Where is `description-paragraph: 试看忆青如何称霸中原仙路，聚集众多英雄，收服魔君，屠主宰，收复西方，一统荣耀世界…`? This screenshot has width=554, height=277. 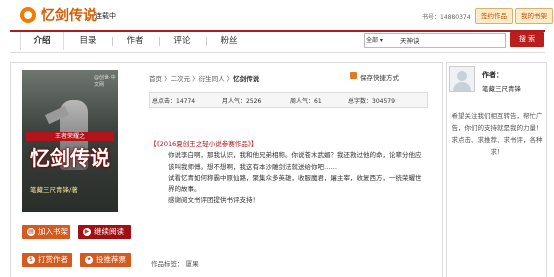 description-paragraph: 试看忆青如何称霸中原仙路，聚集众多英雄，收服魔君，屠主宰，收复西方，一统荣耀世界… is located at coordinates (295, 183).